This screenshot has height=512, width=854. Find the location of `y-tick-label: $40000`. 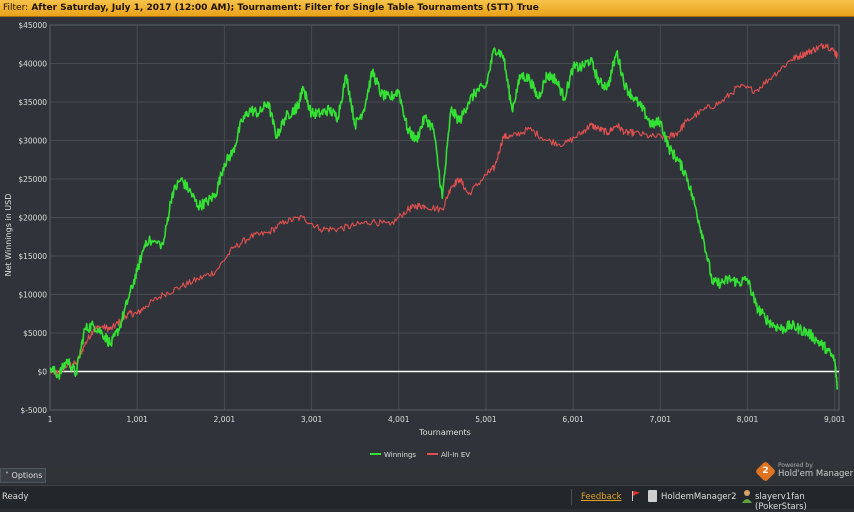

y-tick-label: $40000 is located at coordinates (32, 64).